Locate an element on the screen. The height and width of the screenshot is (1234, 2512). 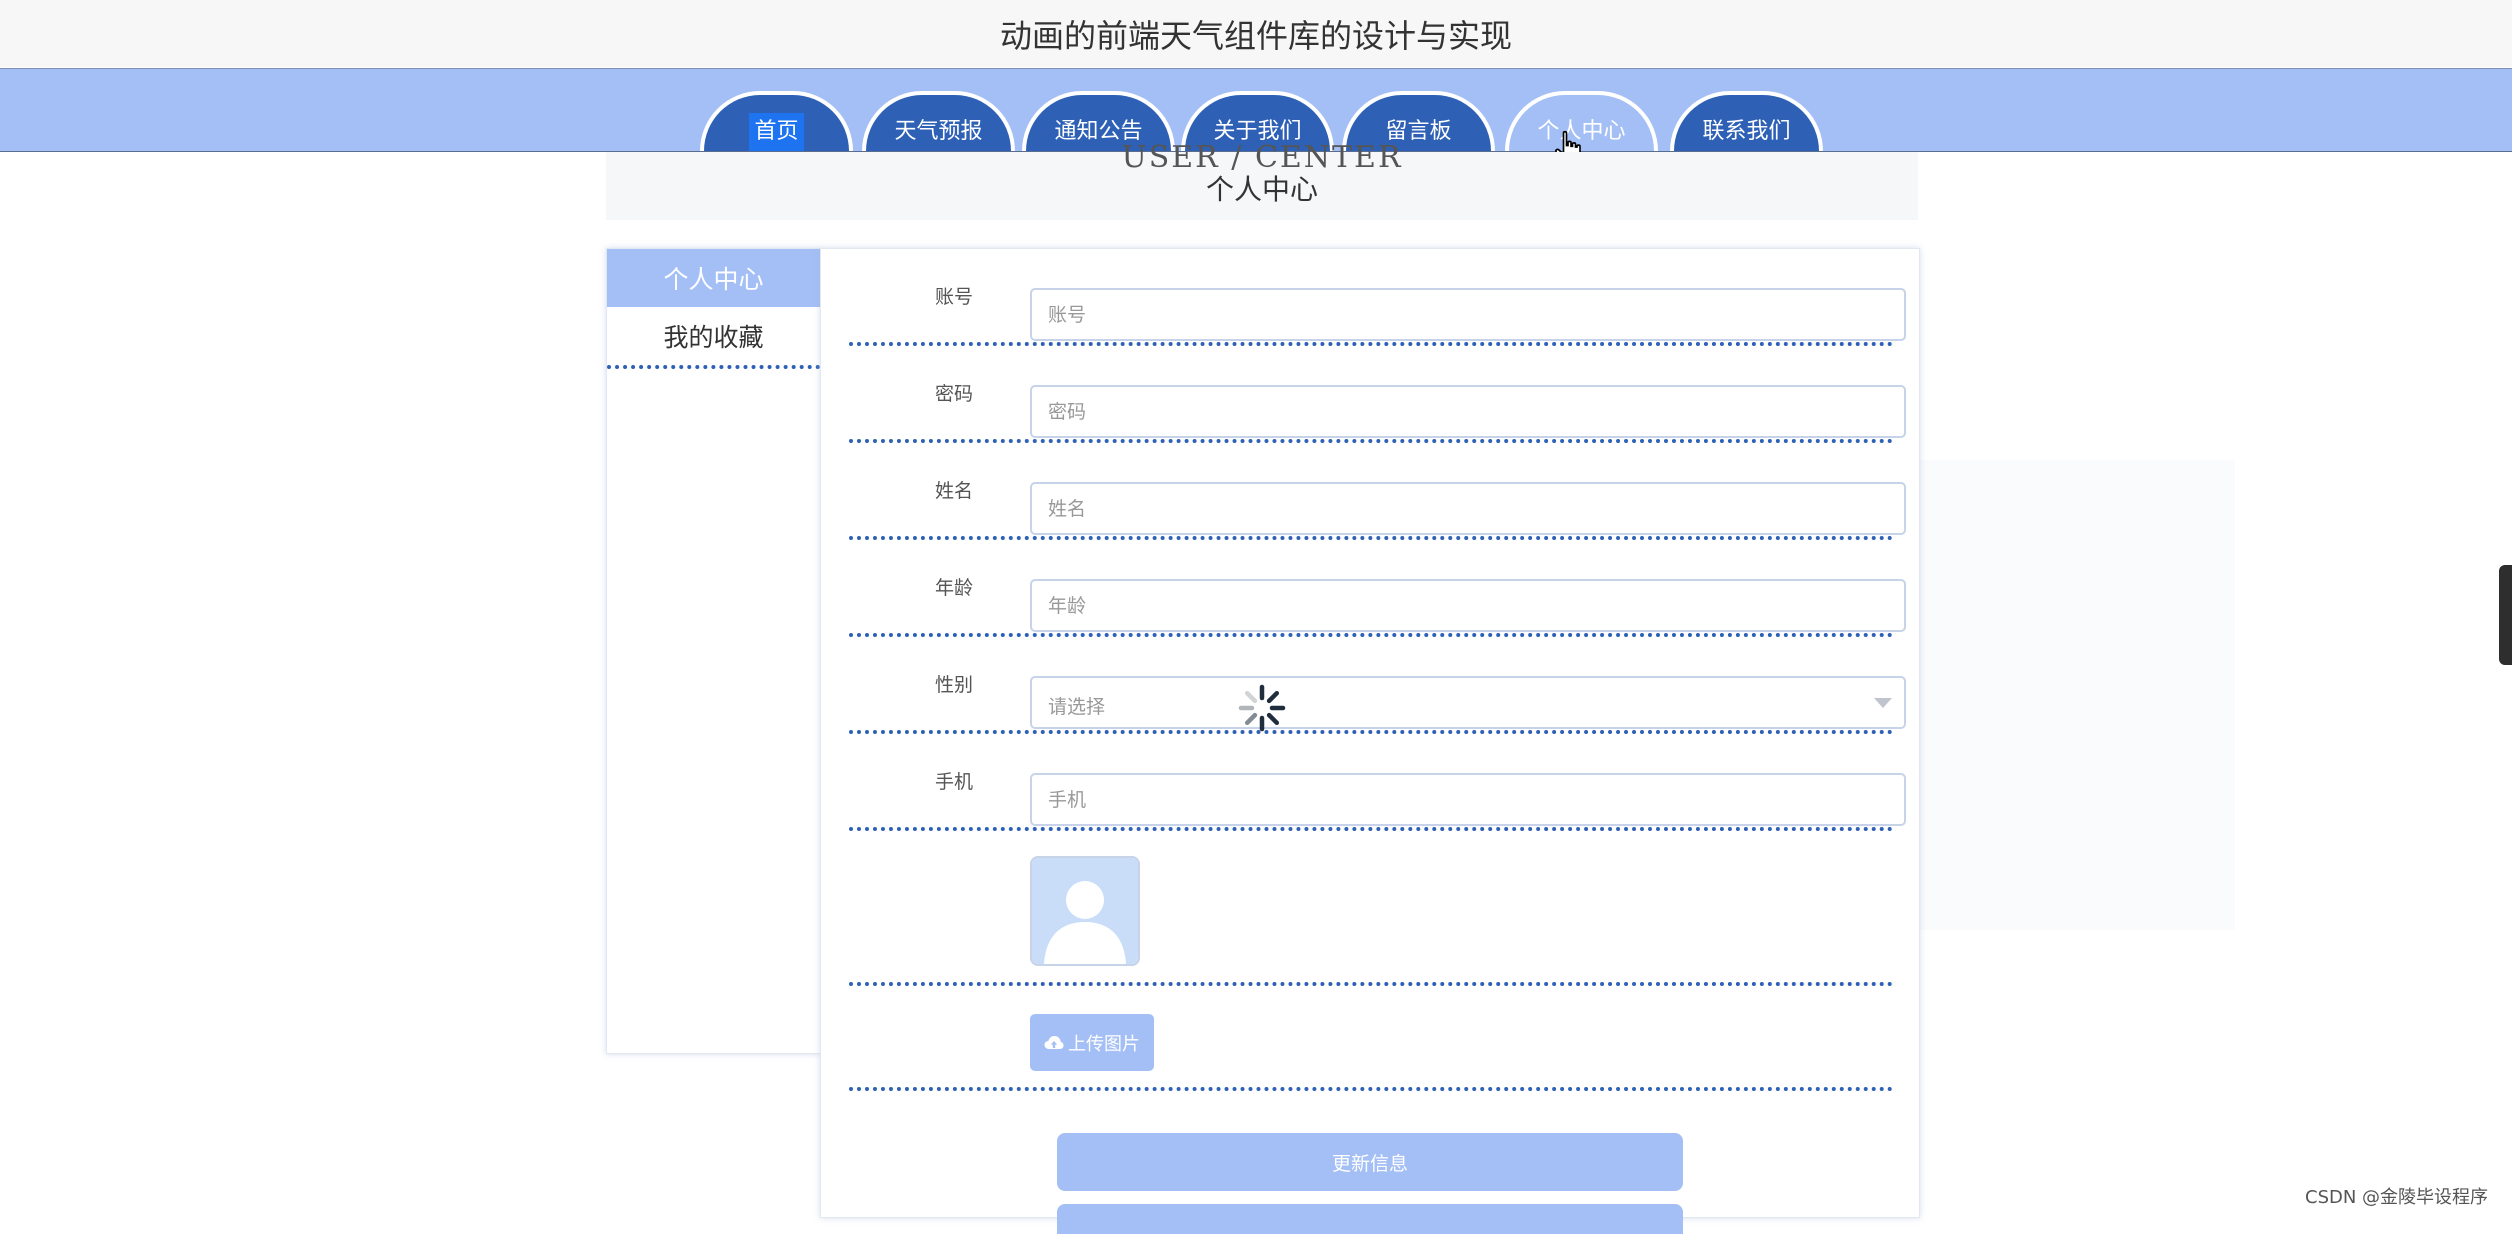
name-input is located at coordinates (1468, 508).